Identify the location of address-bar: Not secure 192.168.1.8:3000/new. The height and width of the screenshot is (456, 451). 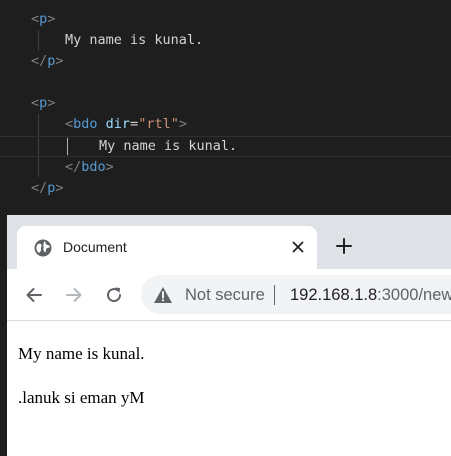
(296, 294).